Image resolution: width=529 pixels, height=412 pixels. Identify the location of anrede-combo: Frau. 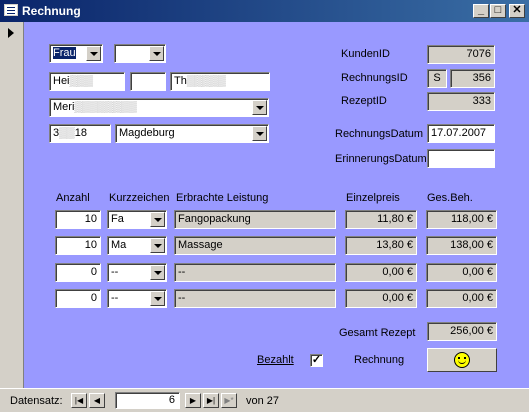
(76, 53).